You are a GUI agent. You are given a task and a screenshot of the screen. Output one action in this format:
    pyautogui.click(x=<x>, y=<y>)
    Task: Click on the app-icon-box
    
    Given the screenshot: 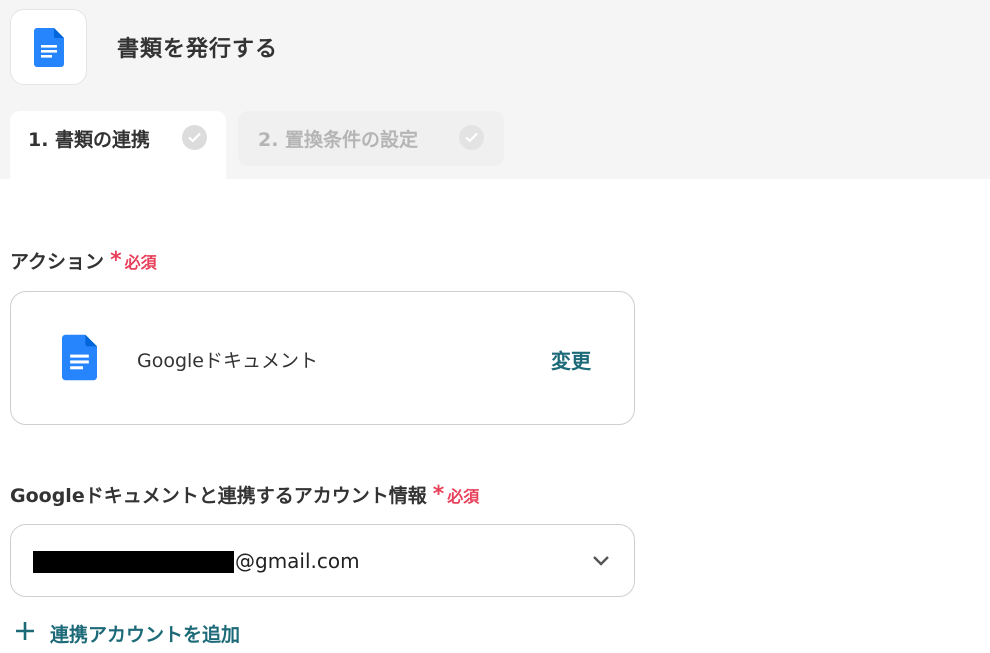 What is the action you would take?
    pyautogui.click(x=48, y=47)
    